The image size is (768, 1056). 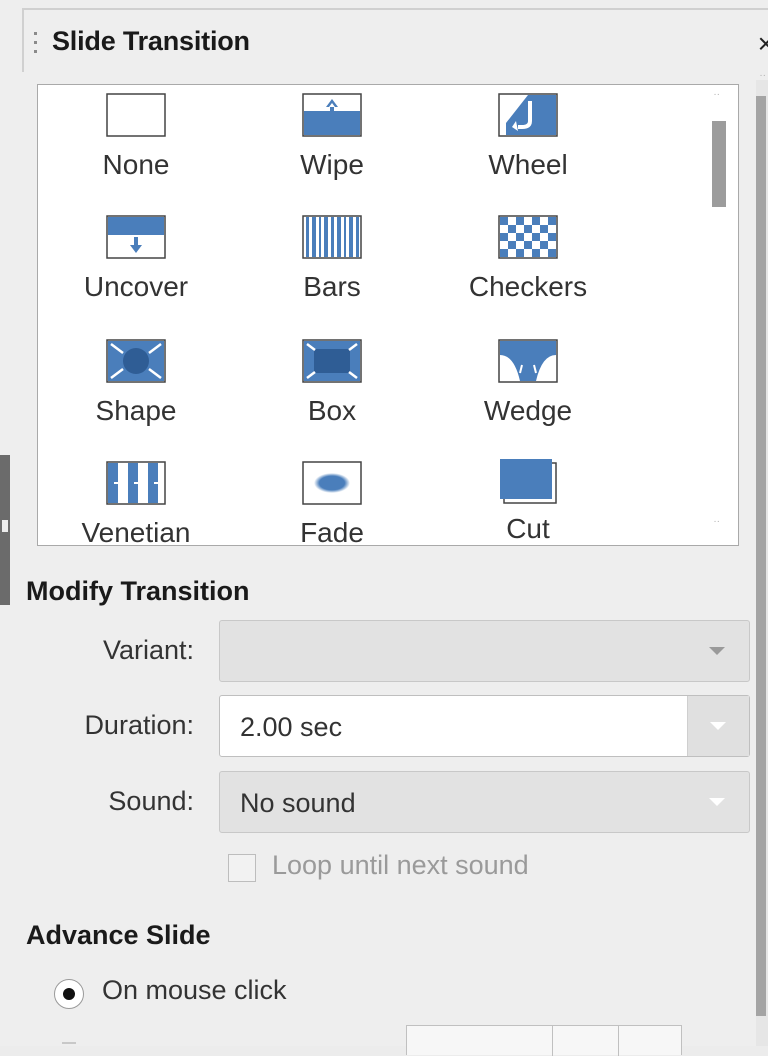 I want to click on variant-select, so click(x=484, y=651).